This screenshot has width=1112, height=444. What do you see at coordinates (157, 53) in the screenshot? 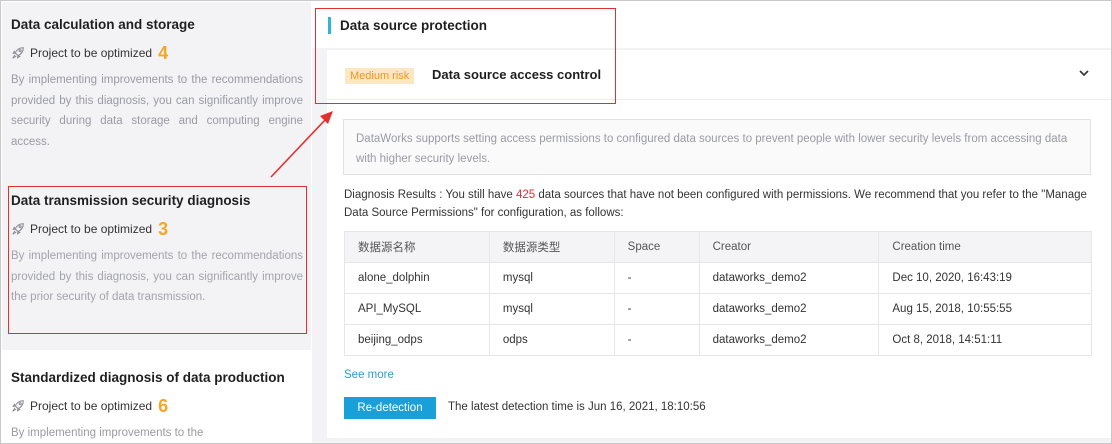
I see `optimize-status: Project to be optimized 4` at bounding box center [157, 53].